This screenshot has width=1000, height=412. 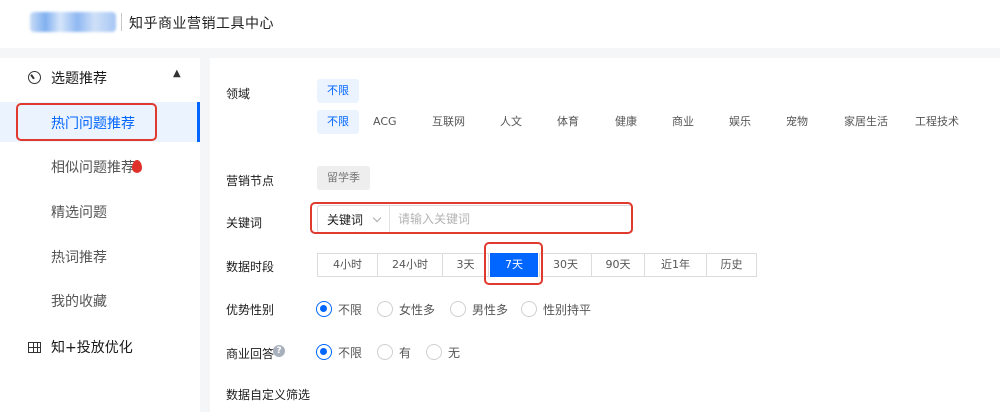 What do you see at coordinates (405, 353) in the screenshot?
I see `radio-label: 有` at bounding box center [405, 353].